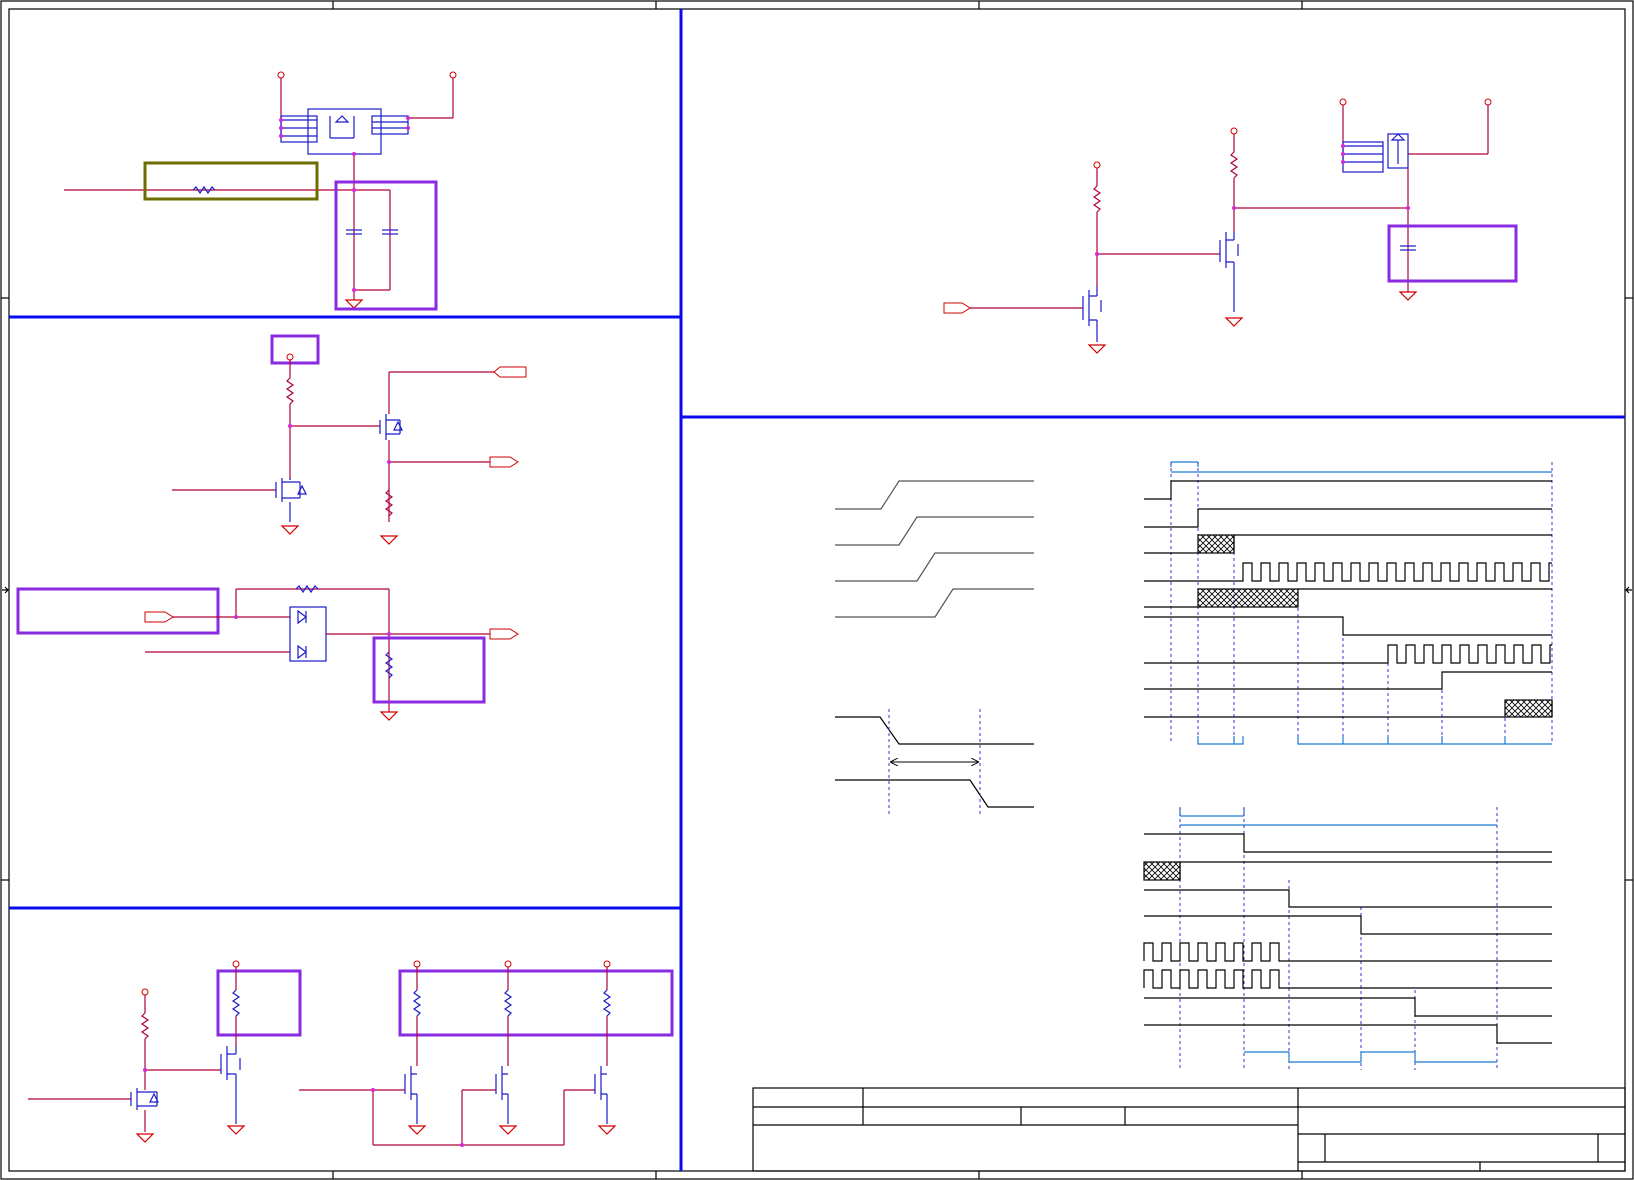 Image resolution: width=1634 pixels, height=1180 pixels. What do you see at coordinates (271, 527) in the screenshot?
I see `level-shift-middle-left` at bounding box center [271, 527].